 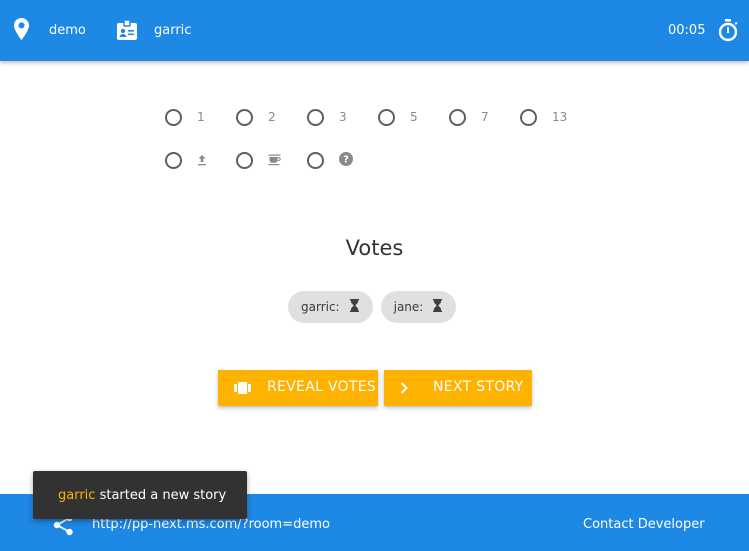 I want to click on timer-value: 00:05, so click(x=687, y=30).